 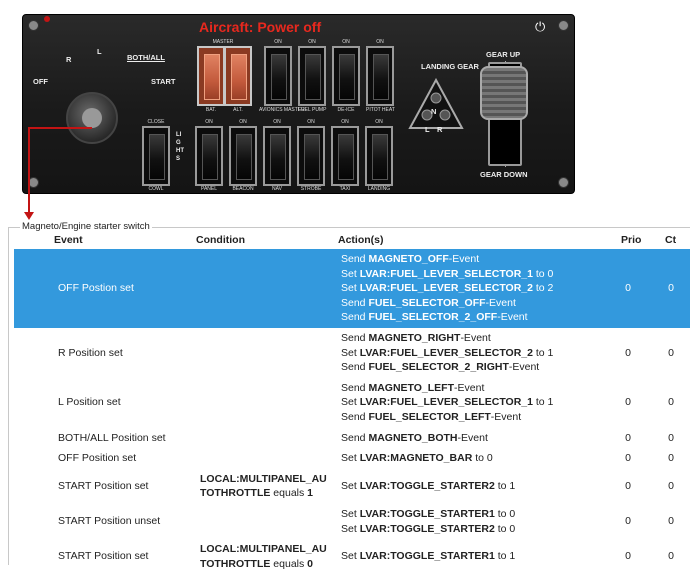 I want to click on cowl-switch, so click(x=156, y=156).